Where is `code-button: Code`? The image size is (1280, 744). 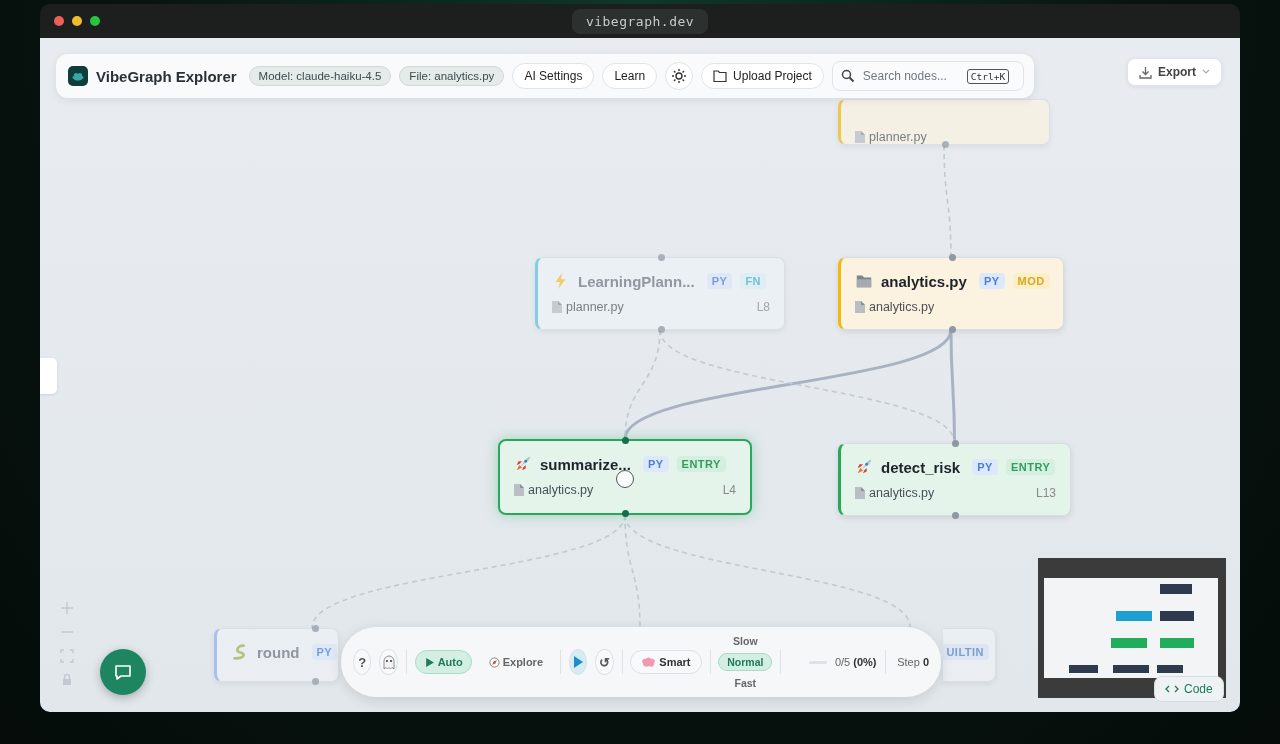
code-button: Code is located at coordinates (1189, 689).